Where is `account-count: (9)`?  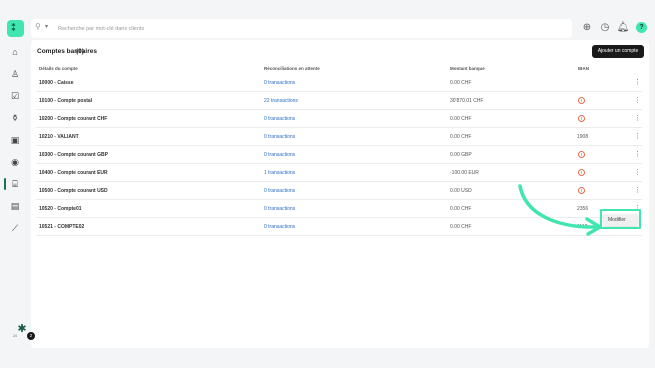 account-count: (9) is located at coordinates (80, 51).